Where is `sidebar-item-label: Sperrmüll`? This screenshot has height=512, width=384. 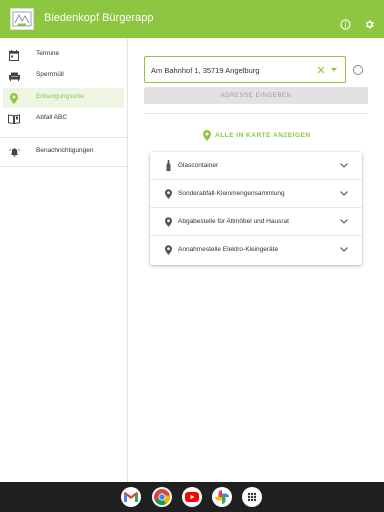 sidebar-item-label: Sperrmüll is located at coordinates (50, 74).